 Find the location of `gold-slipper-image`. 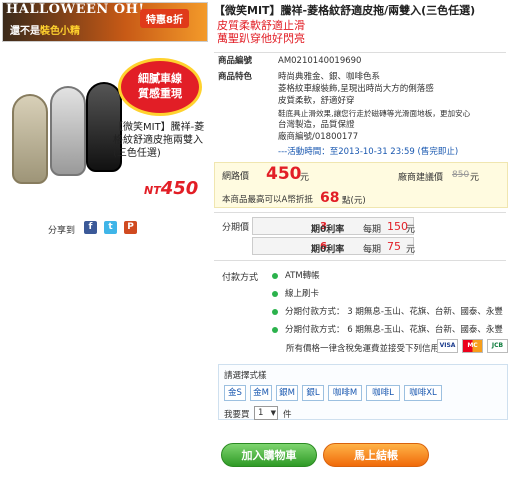

gold-slipper-image is located at coordinates (30, 139).